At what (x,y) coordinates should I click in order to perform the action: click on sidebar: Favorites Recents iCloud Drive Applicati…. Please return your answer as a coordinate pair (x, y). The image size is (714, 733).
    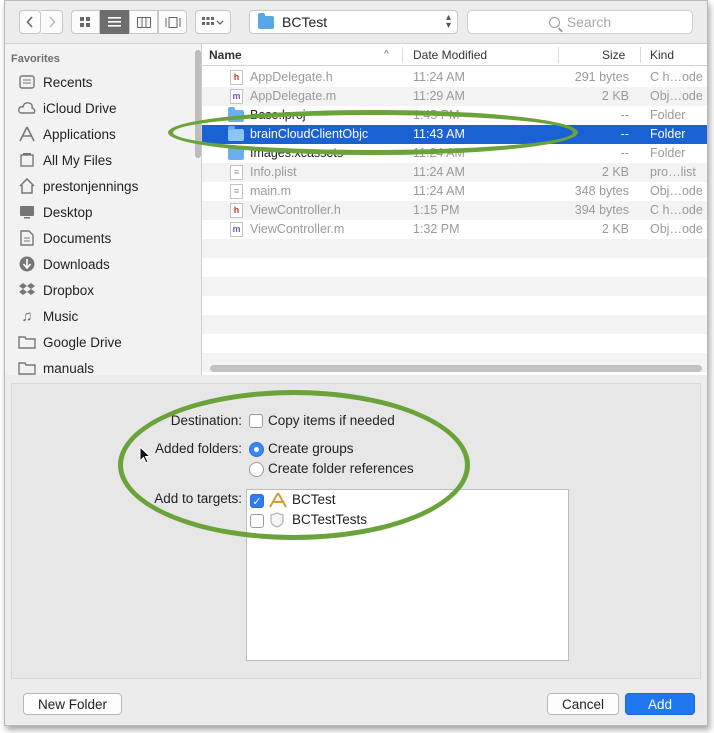
    Looking at the image, I should click on (103, 209).